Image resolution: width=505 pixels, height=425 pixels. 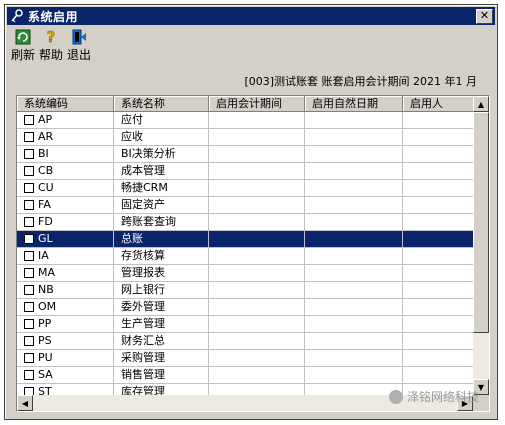 I want to click on refresh-label: 刷新, so click(x=23, y=55).